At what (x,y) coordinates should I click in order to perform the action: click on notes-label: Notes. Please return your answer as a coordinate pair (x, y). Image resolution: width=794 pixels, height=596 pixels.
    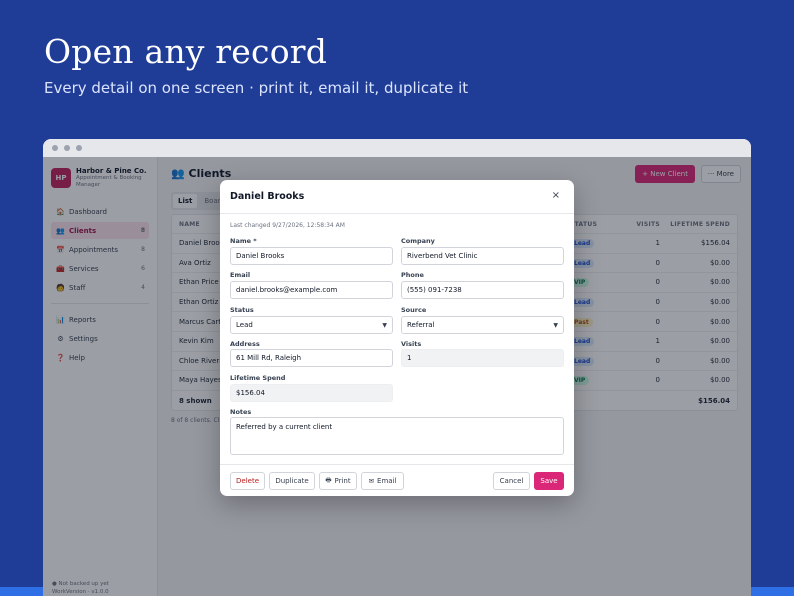
    Looking at the image, I should click on (241, 412).